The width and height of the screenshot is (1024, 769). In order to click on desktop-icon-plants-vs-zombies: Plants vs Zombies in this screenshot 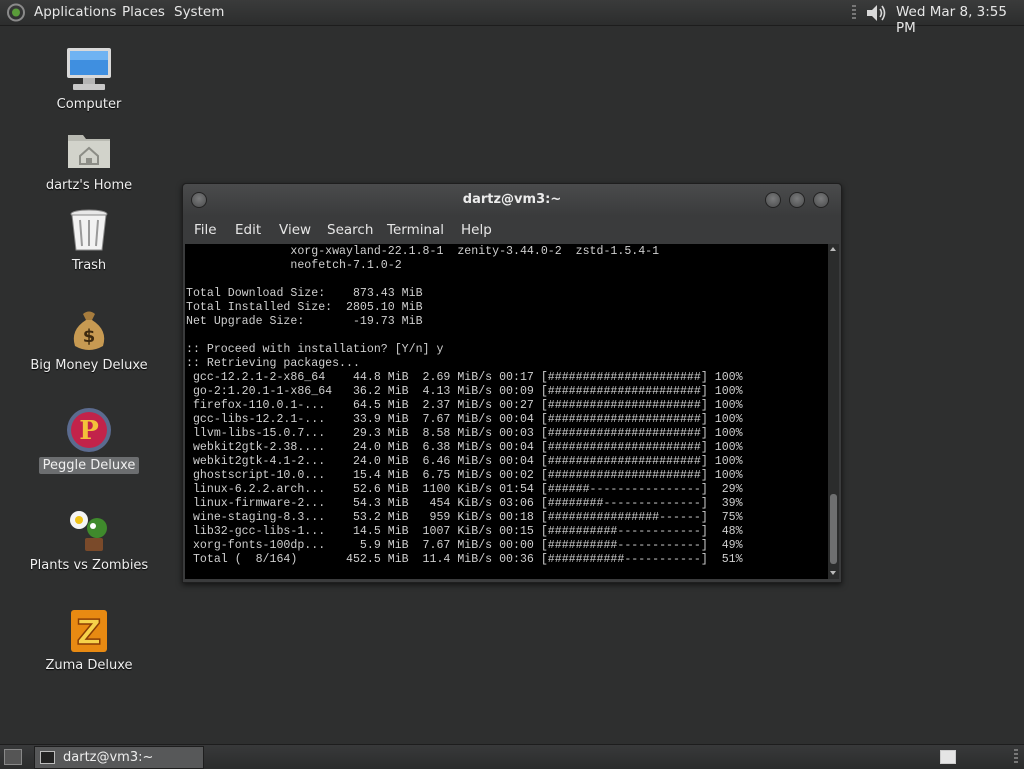, I will do `click(89, 540)`.